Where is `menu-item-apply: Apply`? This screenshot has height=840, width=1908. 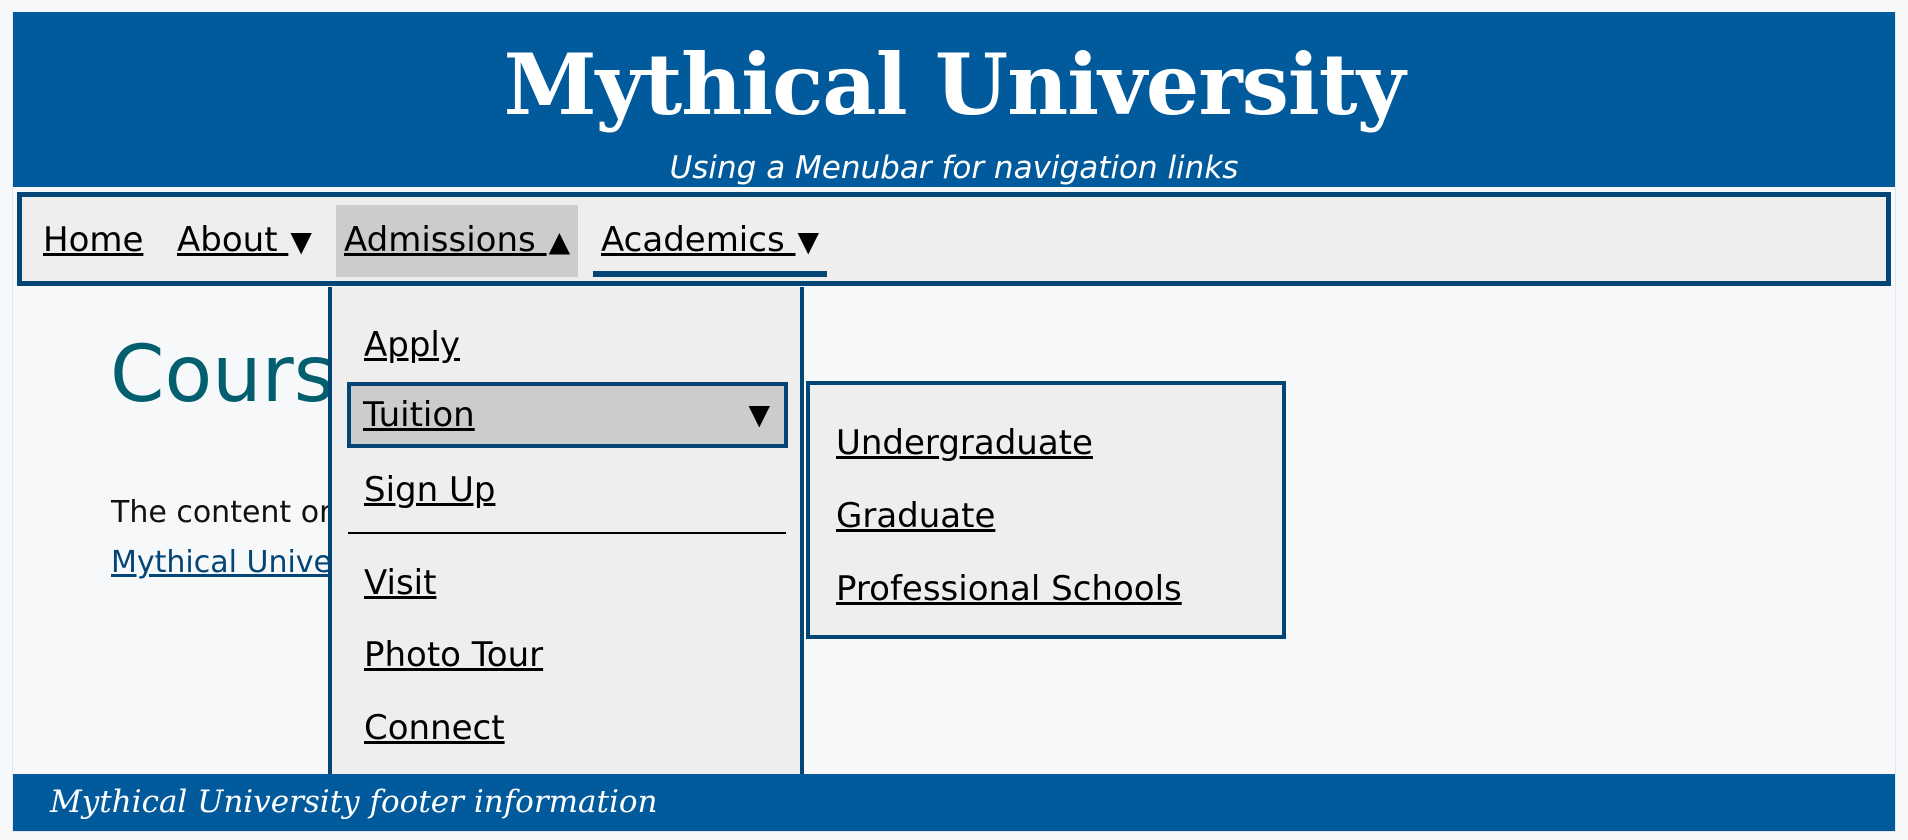
menu-item-apply: Apply is located at coordinates (569, 345).